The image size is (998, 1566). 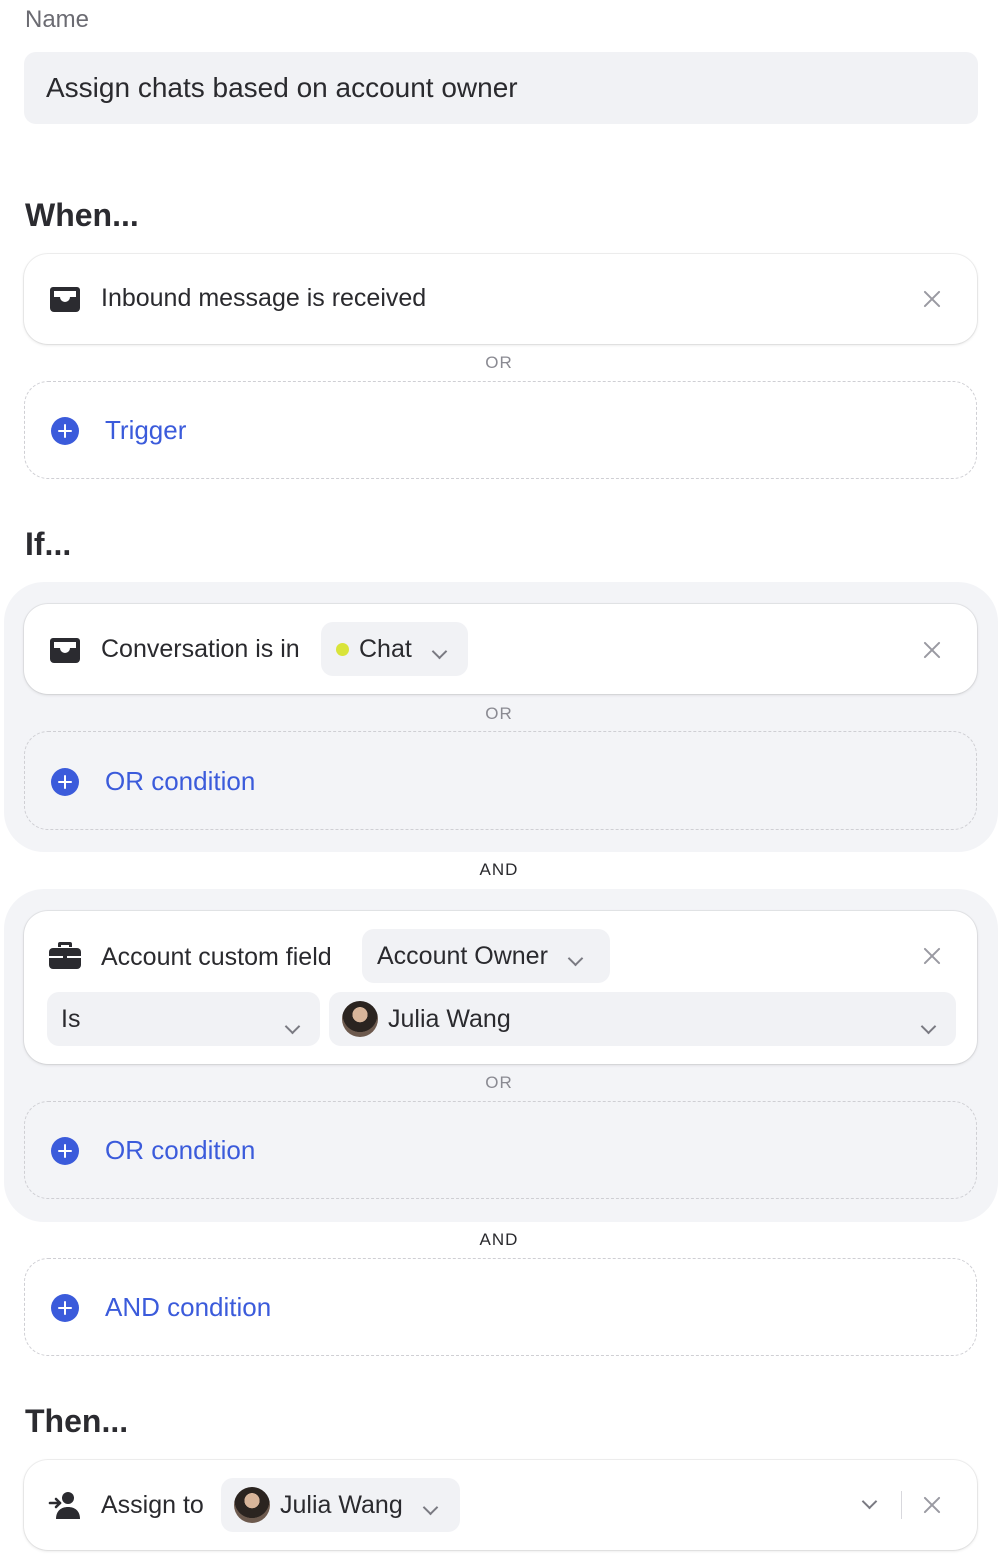 I want to click on assignee-select: Julia Wang, so click(x=340, y=1505).